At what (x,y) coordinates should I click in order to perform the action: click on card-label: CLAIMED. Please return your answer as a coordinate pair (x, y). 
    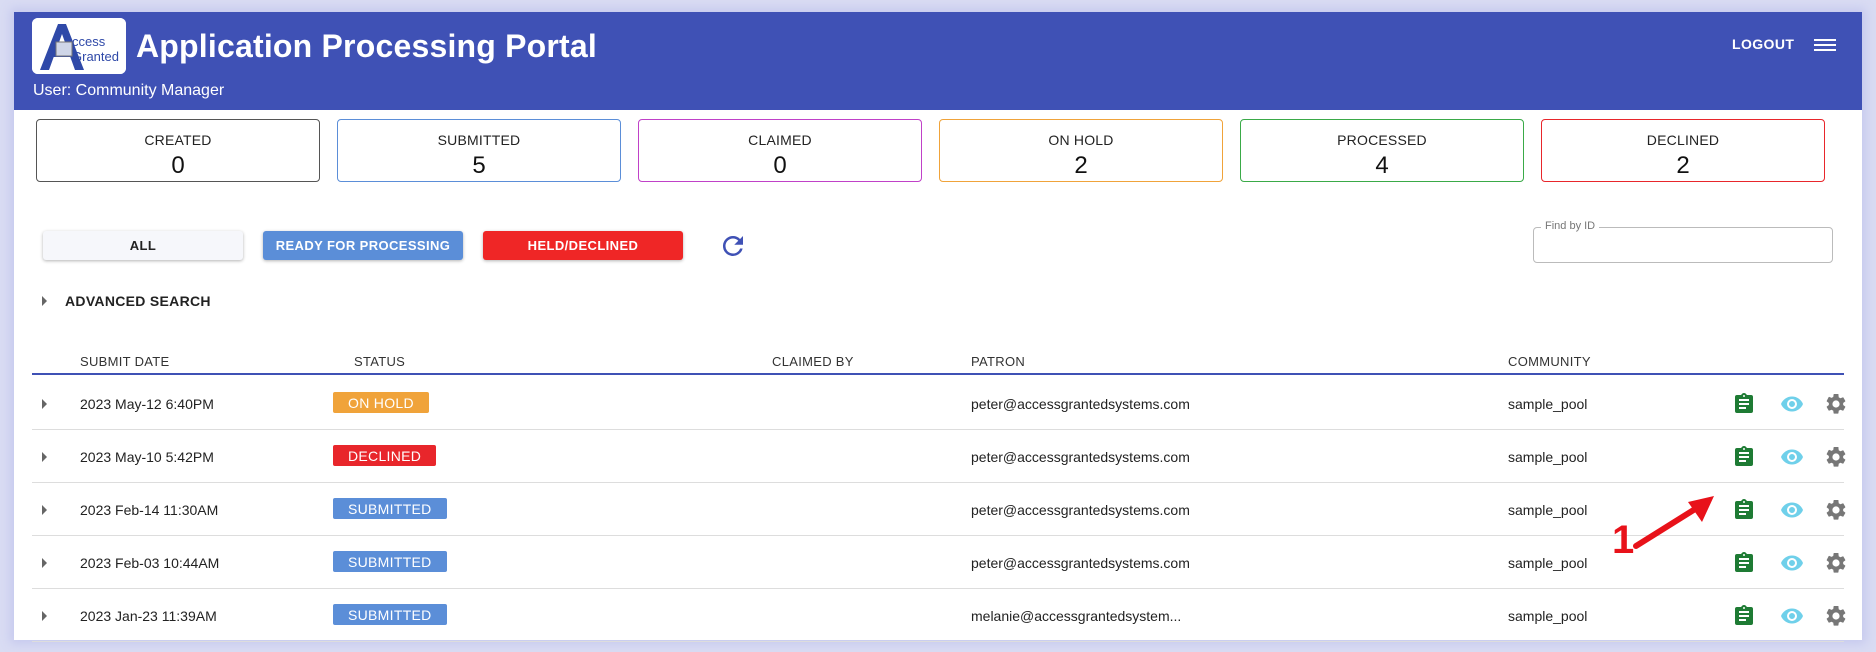
    Looking at the image, I should click on (780, 140).